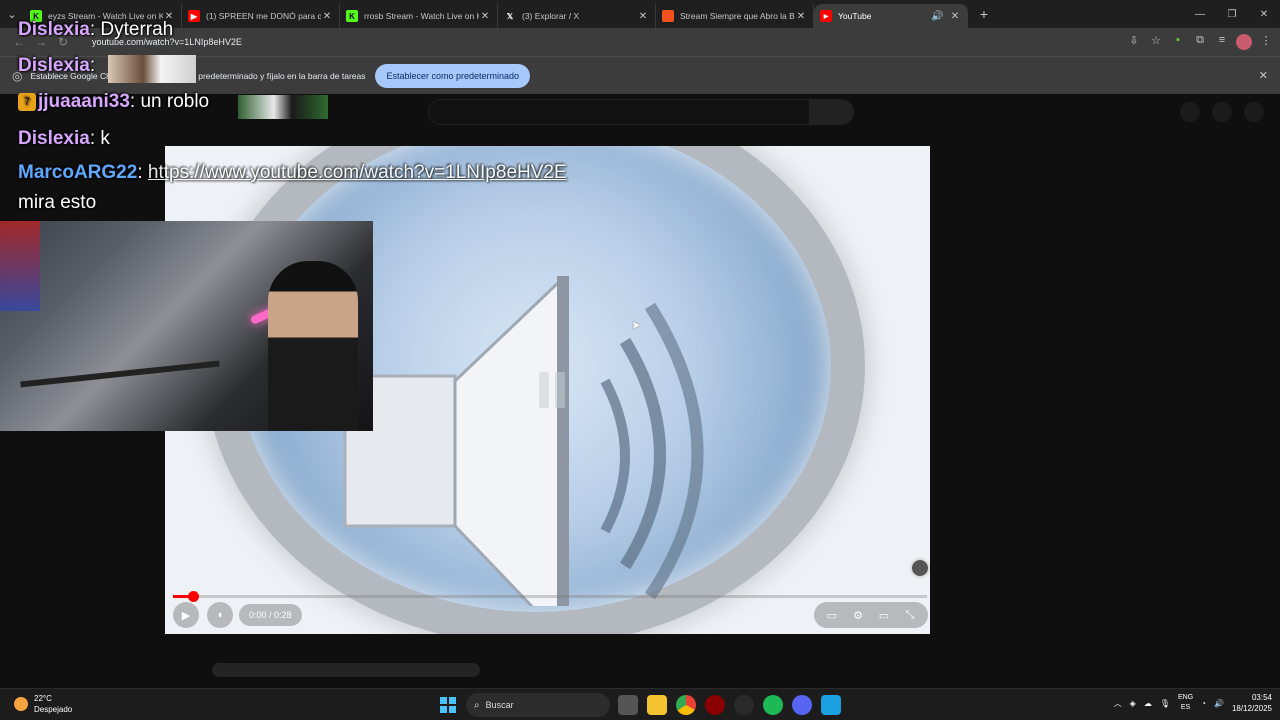 The image size is (1280, 720). I want to click on chat-username: MarcoARG22, so click(78, 172).